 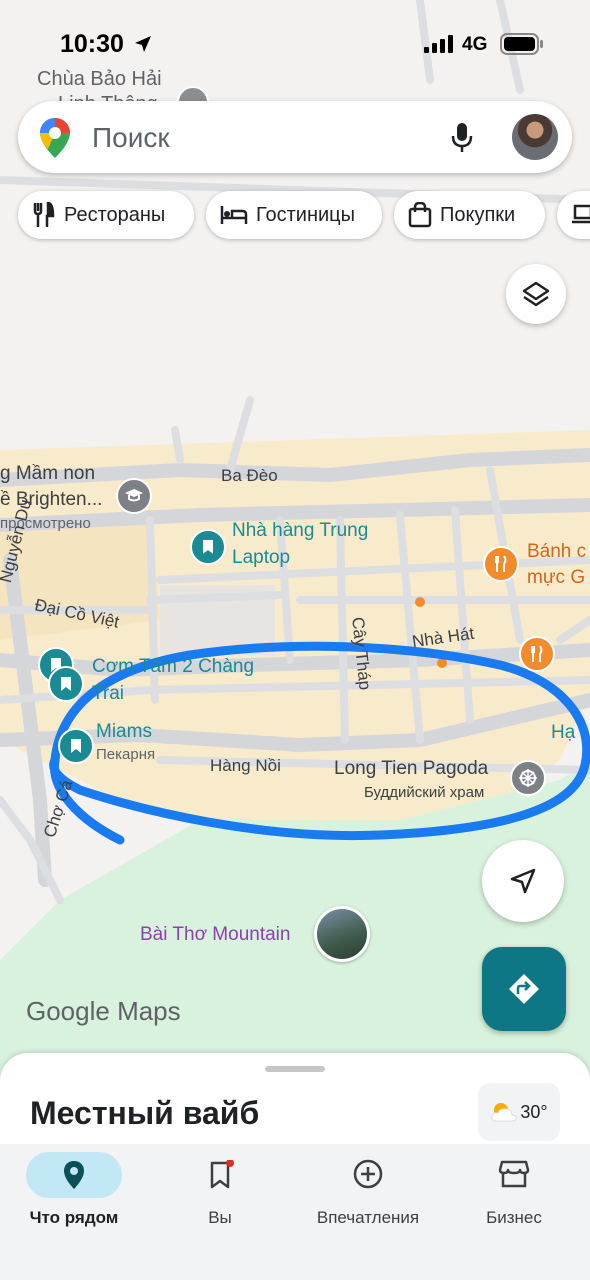 What do you see at coordinates (108, 694) in the screenshot?
I see `map-label-trai: Trai` at bounding box center [108, 694].